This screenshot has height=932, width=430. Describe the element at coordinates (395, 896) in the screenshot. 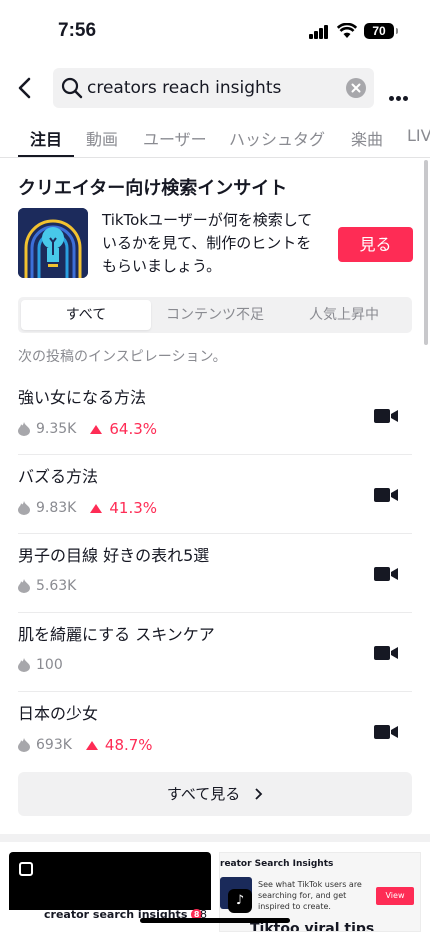

I see `thumb-view-button: View` at that location.